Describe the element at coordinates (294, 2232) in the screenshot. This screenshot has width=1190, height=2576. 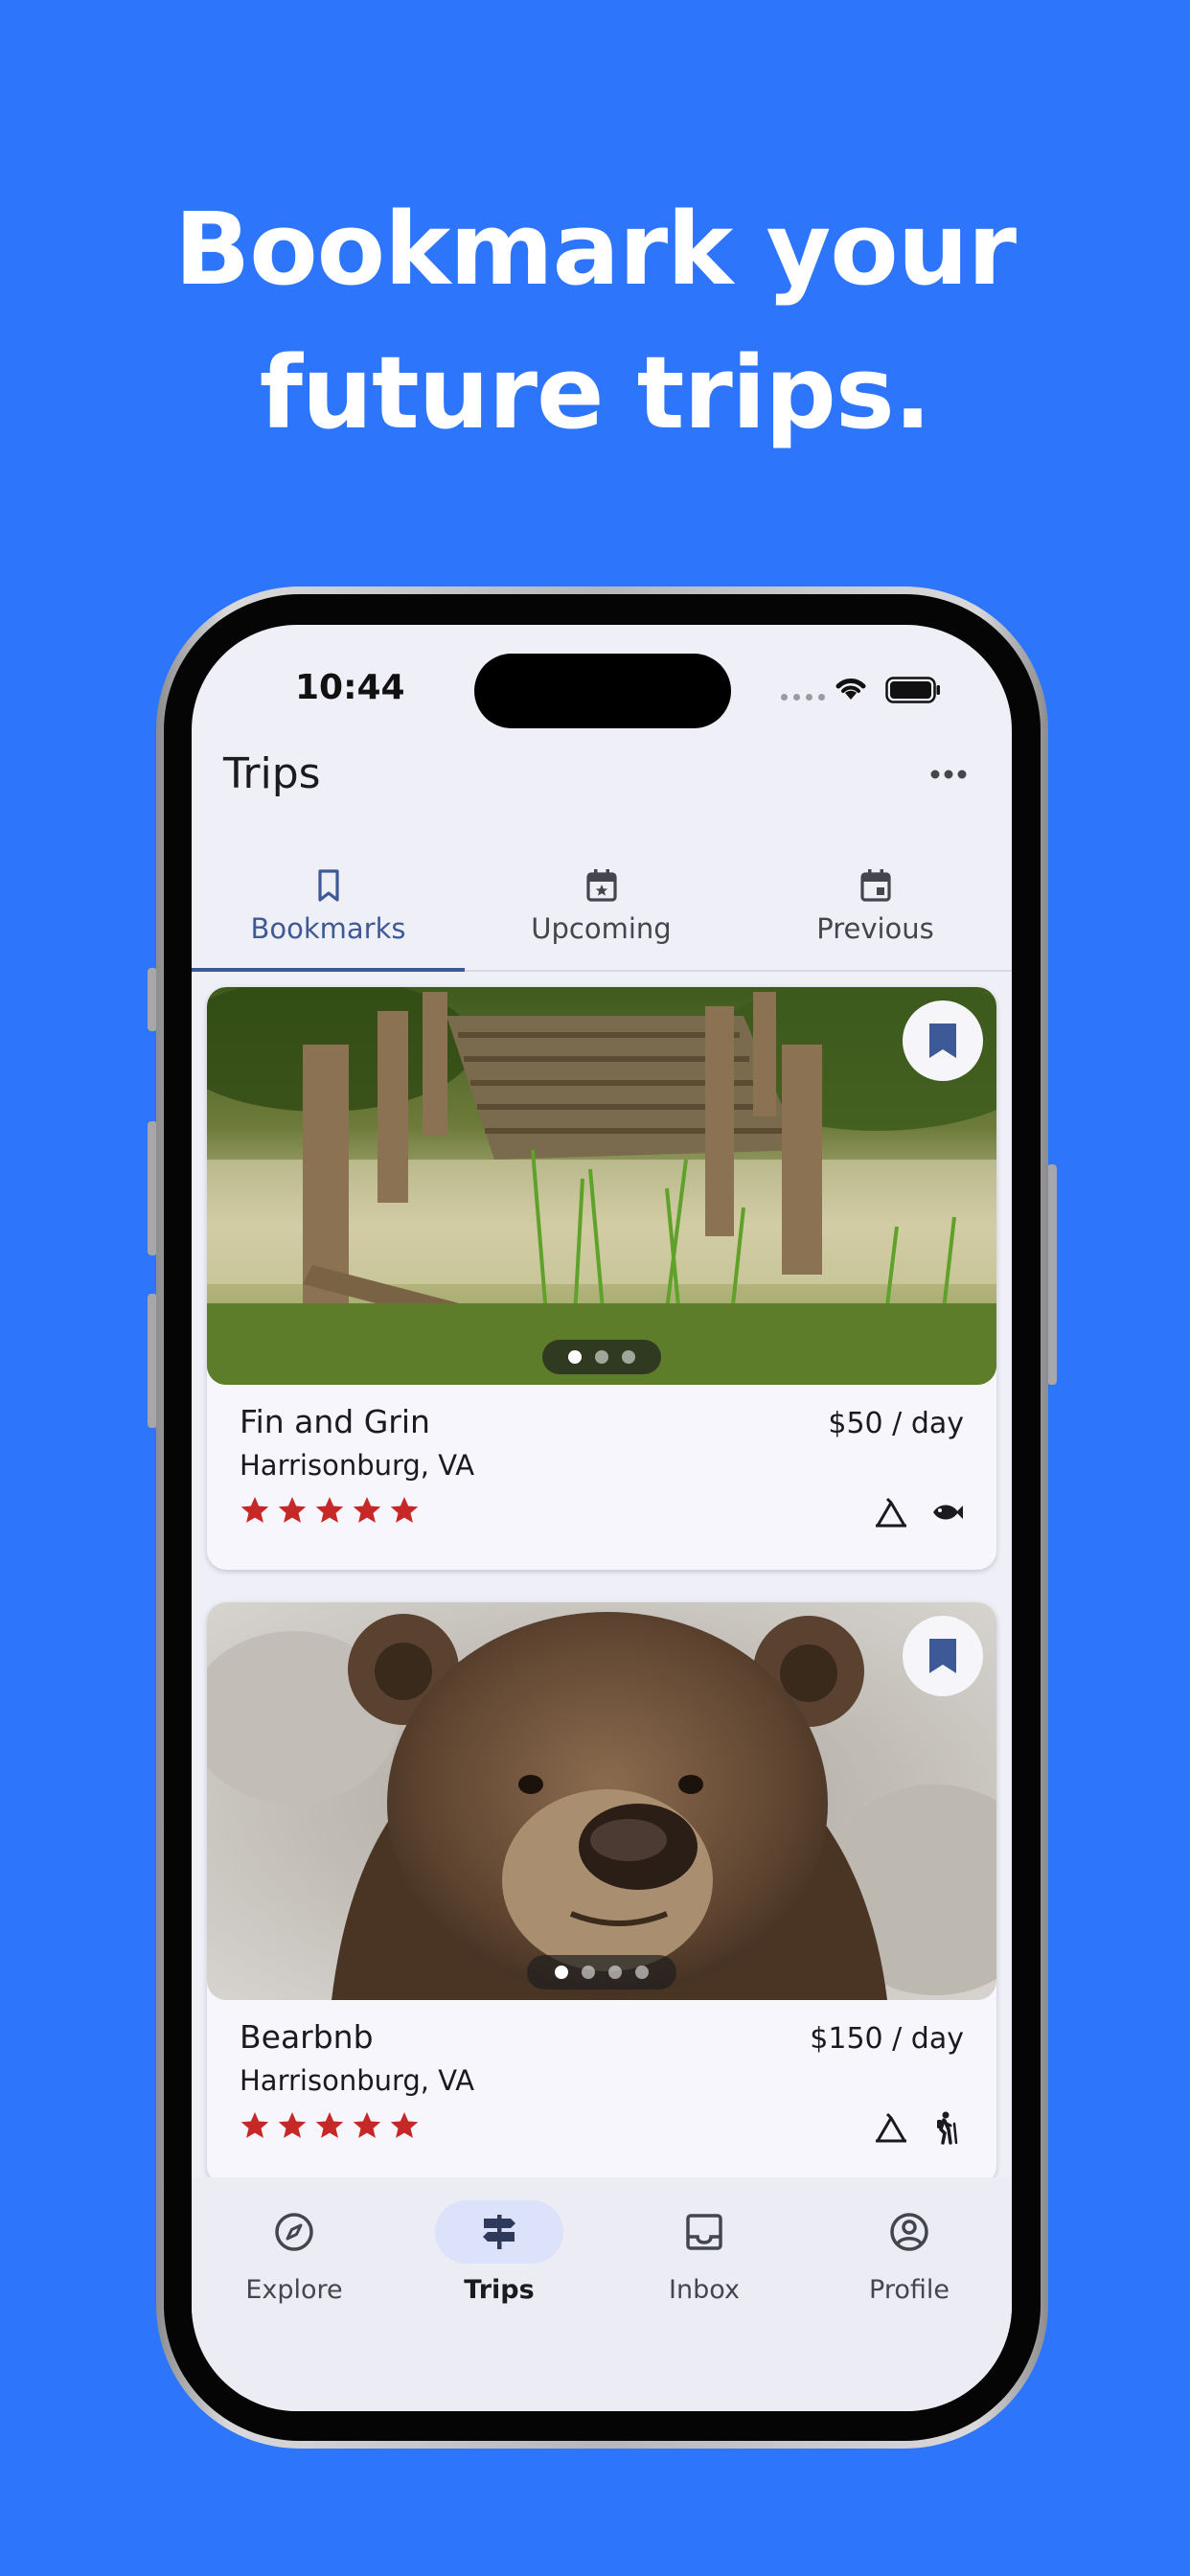
I see `compass-icon` at that location.